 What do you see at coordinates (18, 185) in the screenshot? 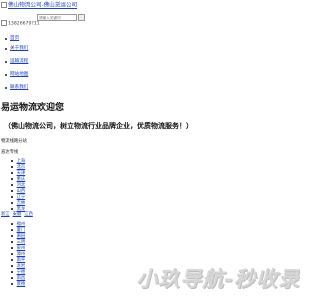
I see `direct-route-list: 上海 北京 天津 重庆 河北 山西 辽宁 吉林 黑龙` at bounding box center [18, 185].